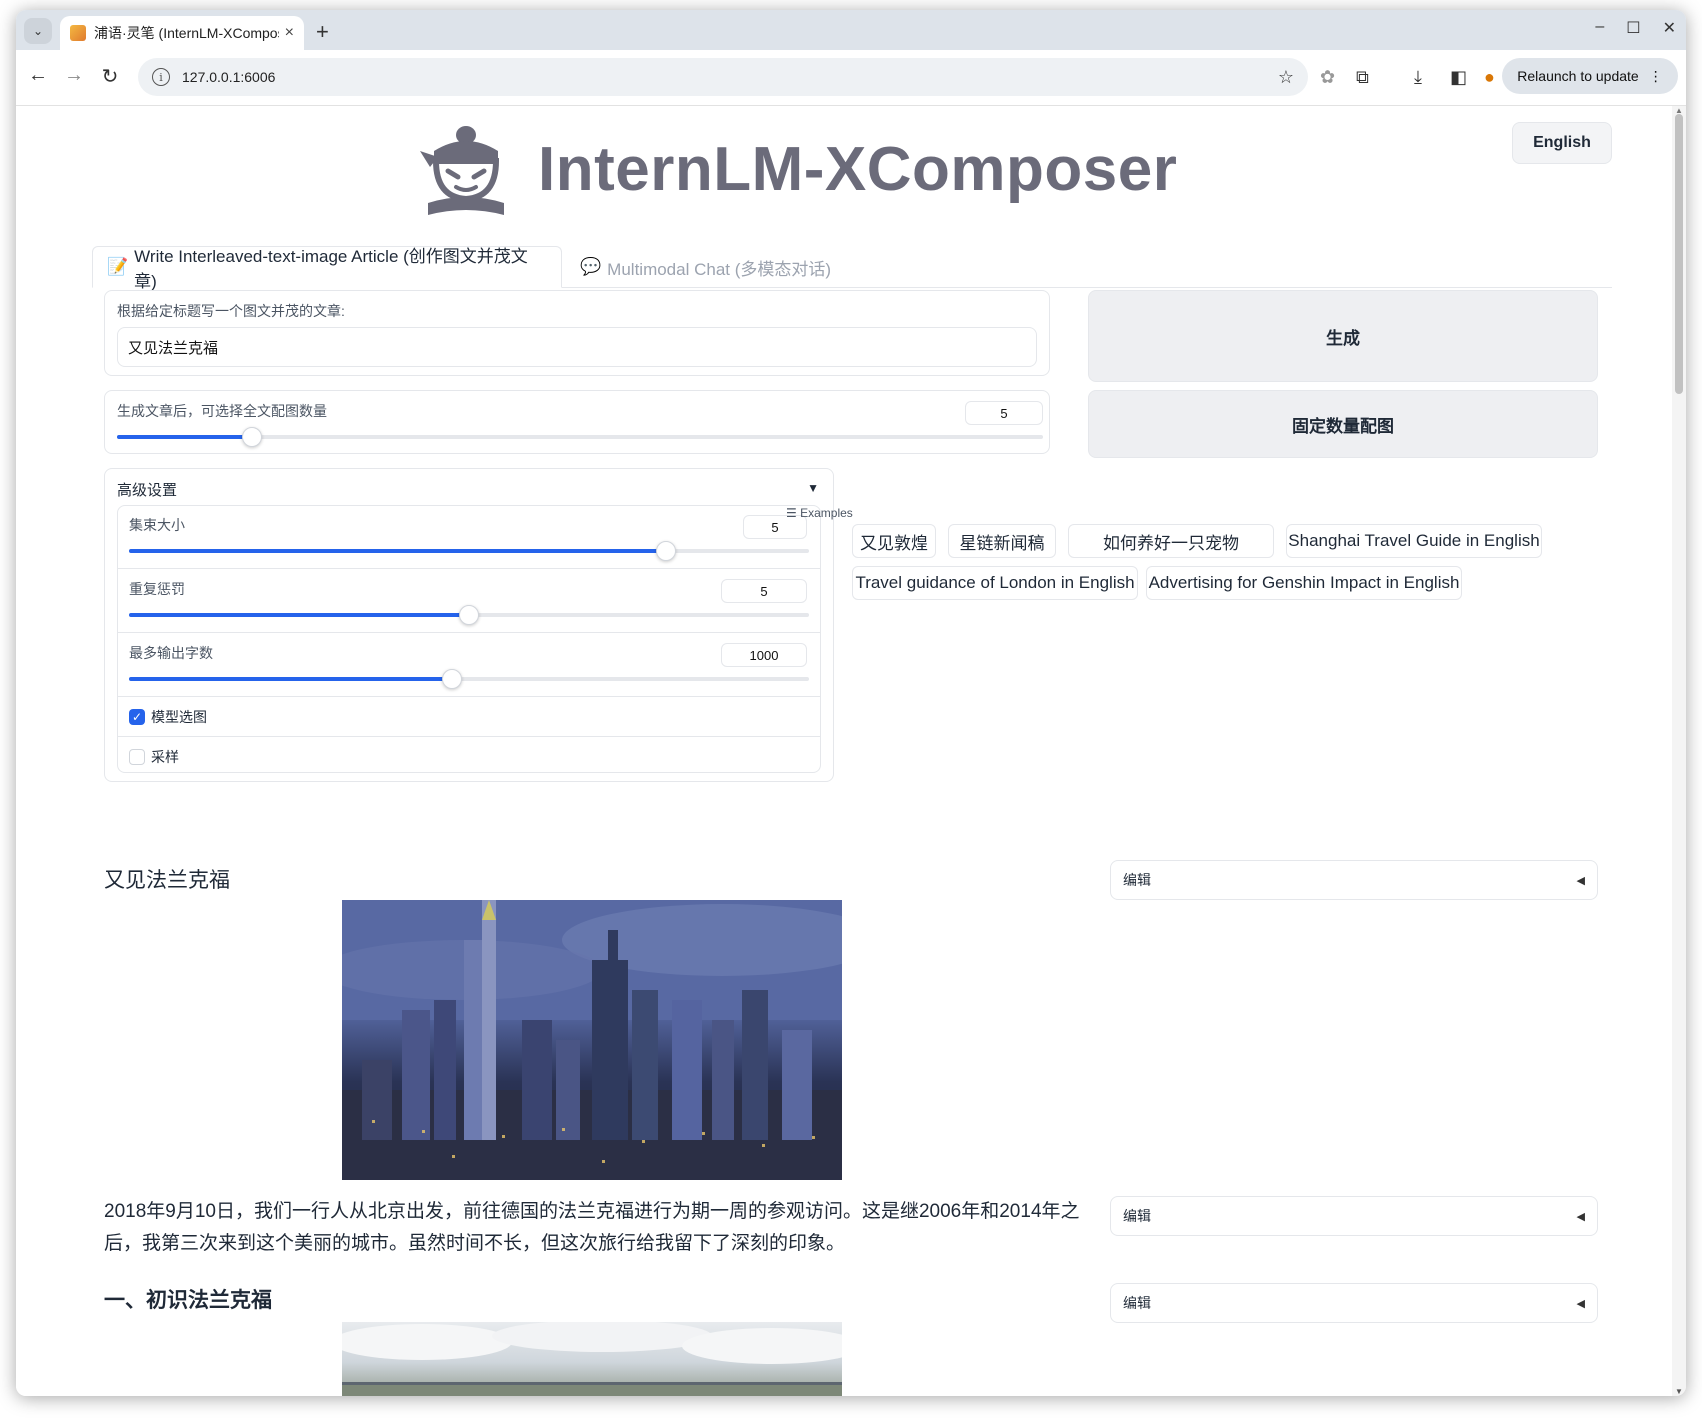 Image resolution: width=1702 pixels, height=1427 pixels. Describe the element at coordinates (1679, 1391) in the screenshot. I see `scroll-down-icon: ▼` at that location.